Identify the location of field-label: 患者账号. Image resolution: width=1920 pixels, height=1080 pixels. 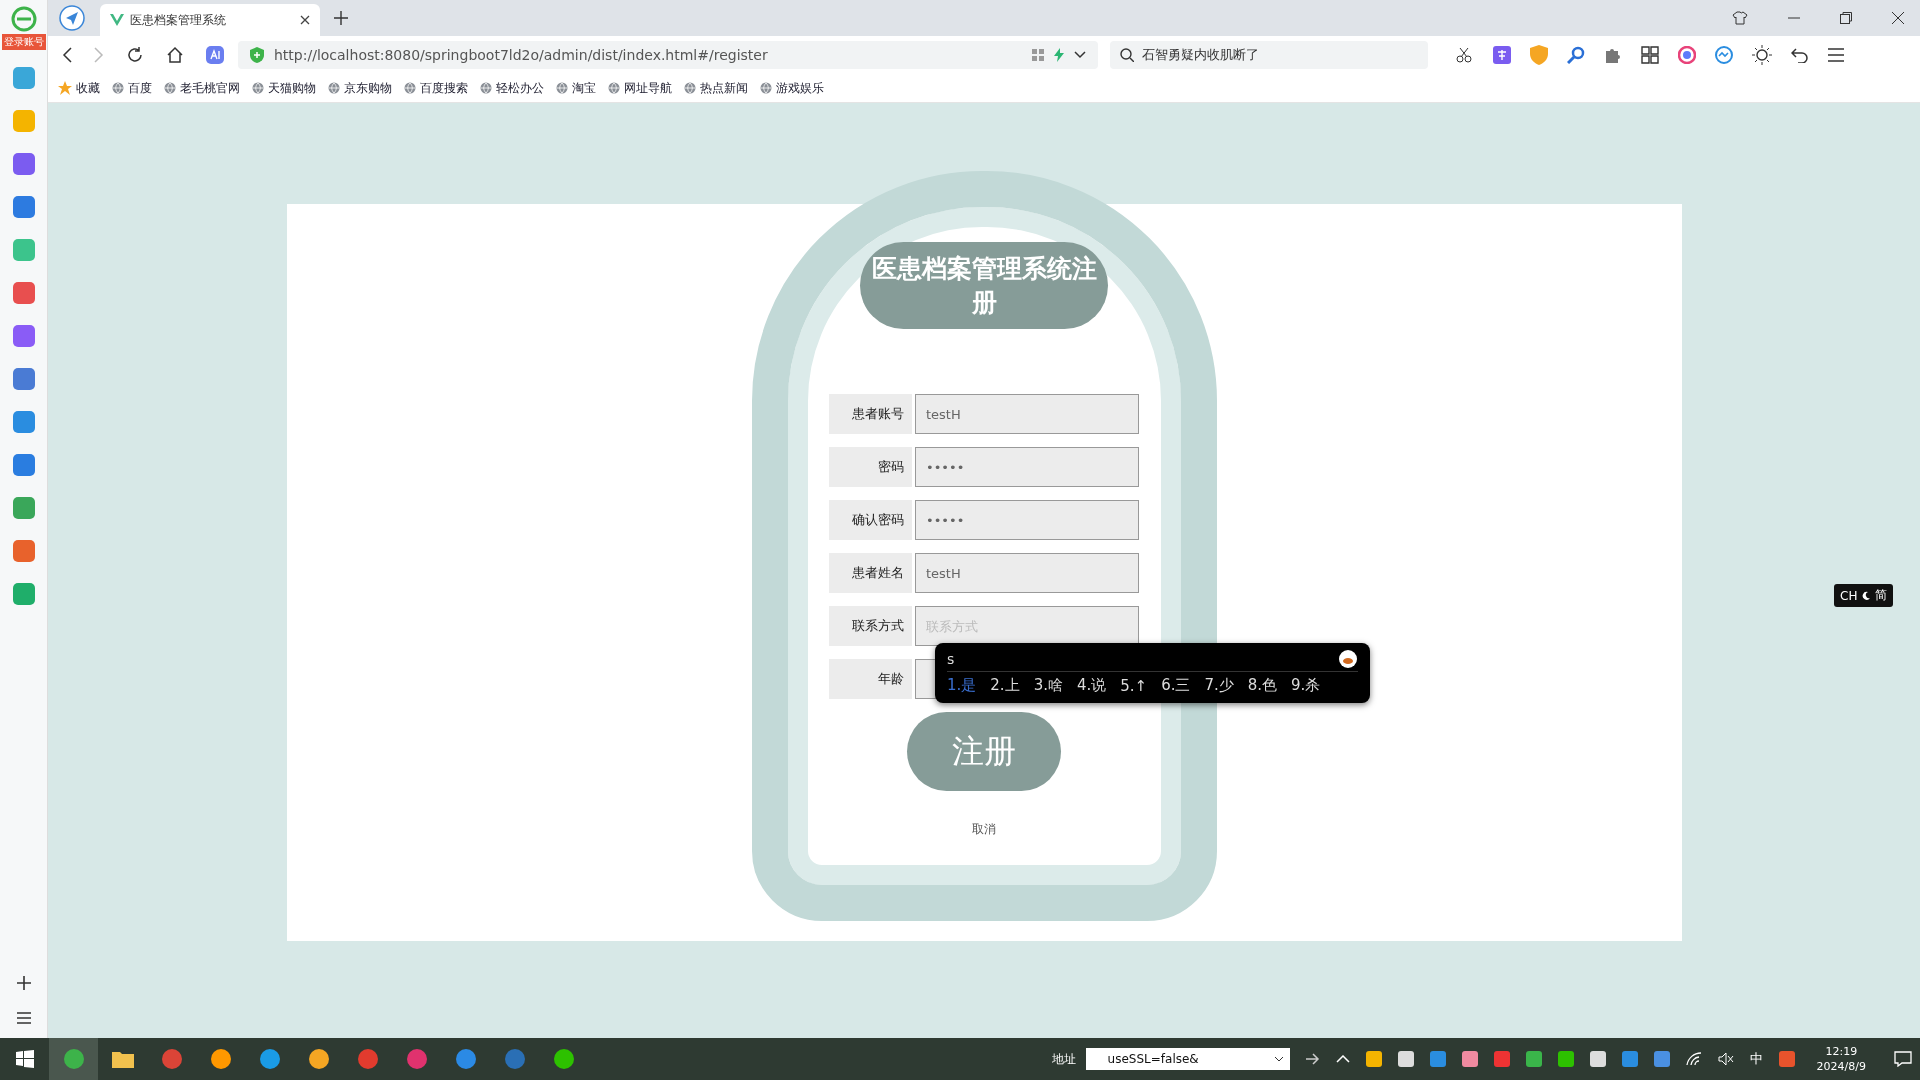
(870, 414).